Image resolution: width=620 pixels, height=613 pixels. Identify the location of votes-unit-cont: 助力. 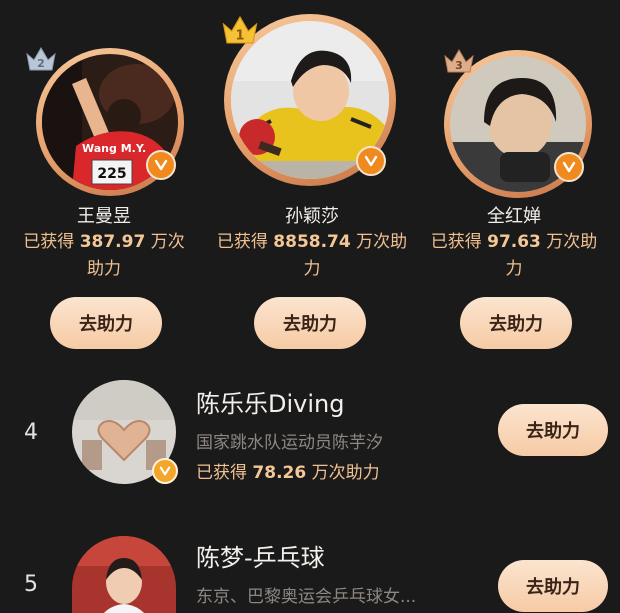
(104, 269).